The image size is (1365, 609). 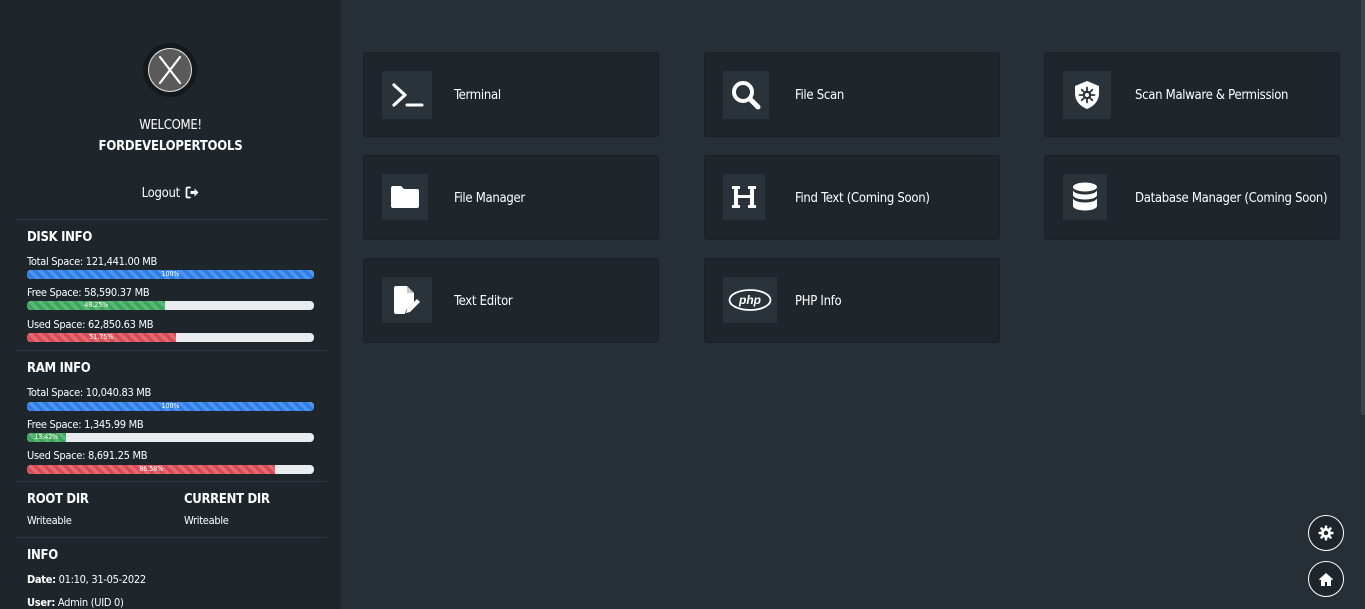 What do you see at coordinates (405, 197) in the screenshot?
I see `folder-icon` at bounding box center [405, 197].